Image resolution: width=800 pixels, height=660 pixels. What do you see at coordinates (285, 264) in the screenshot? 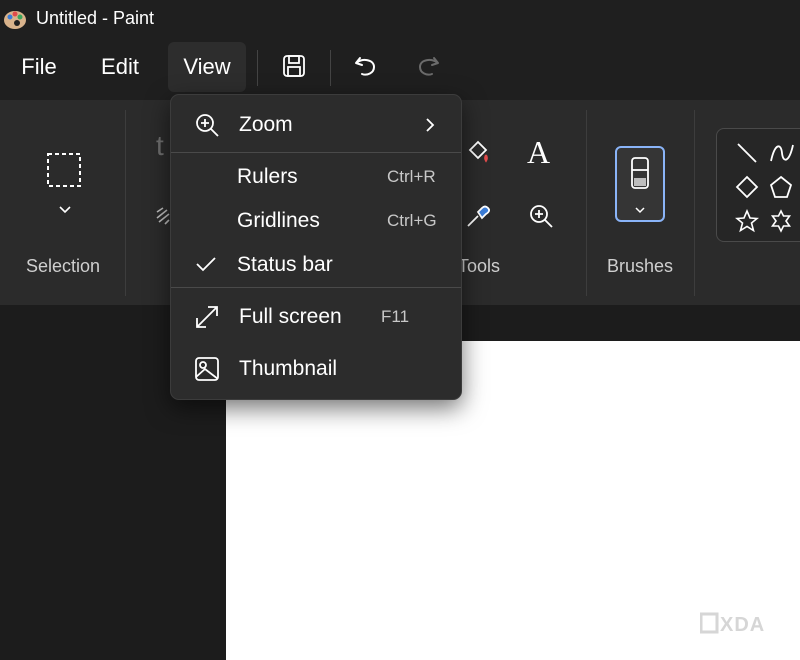
I see `status-bar-label: Status bar` at bounding box center [285, 264].